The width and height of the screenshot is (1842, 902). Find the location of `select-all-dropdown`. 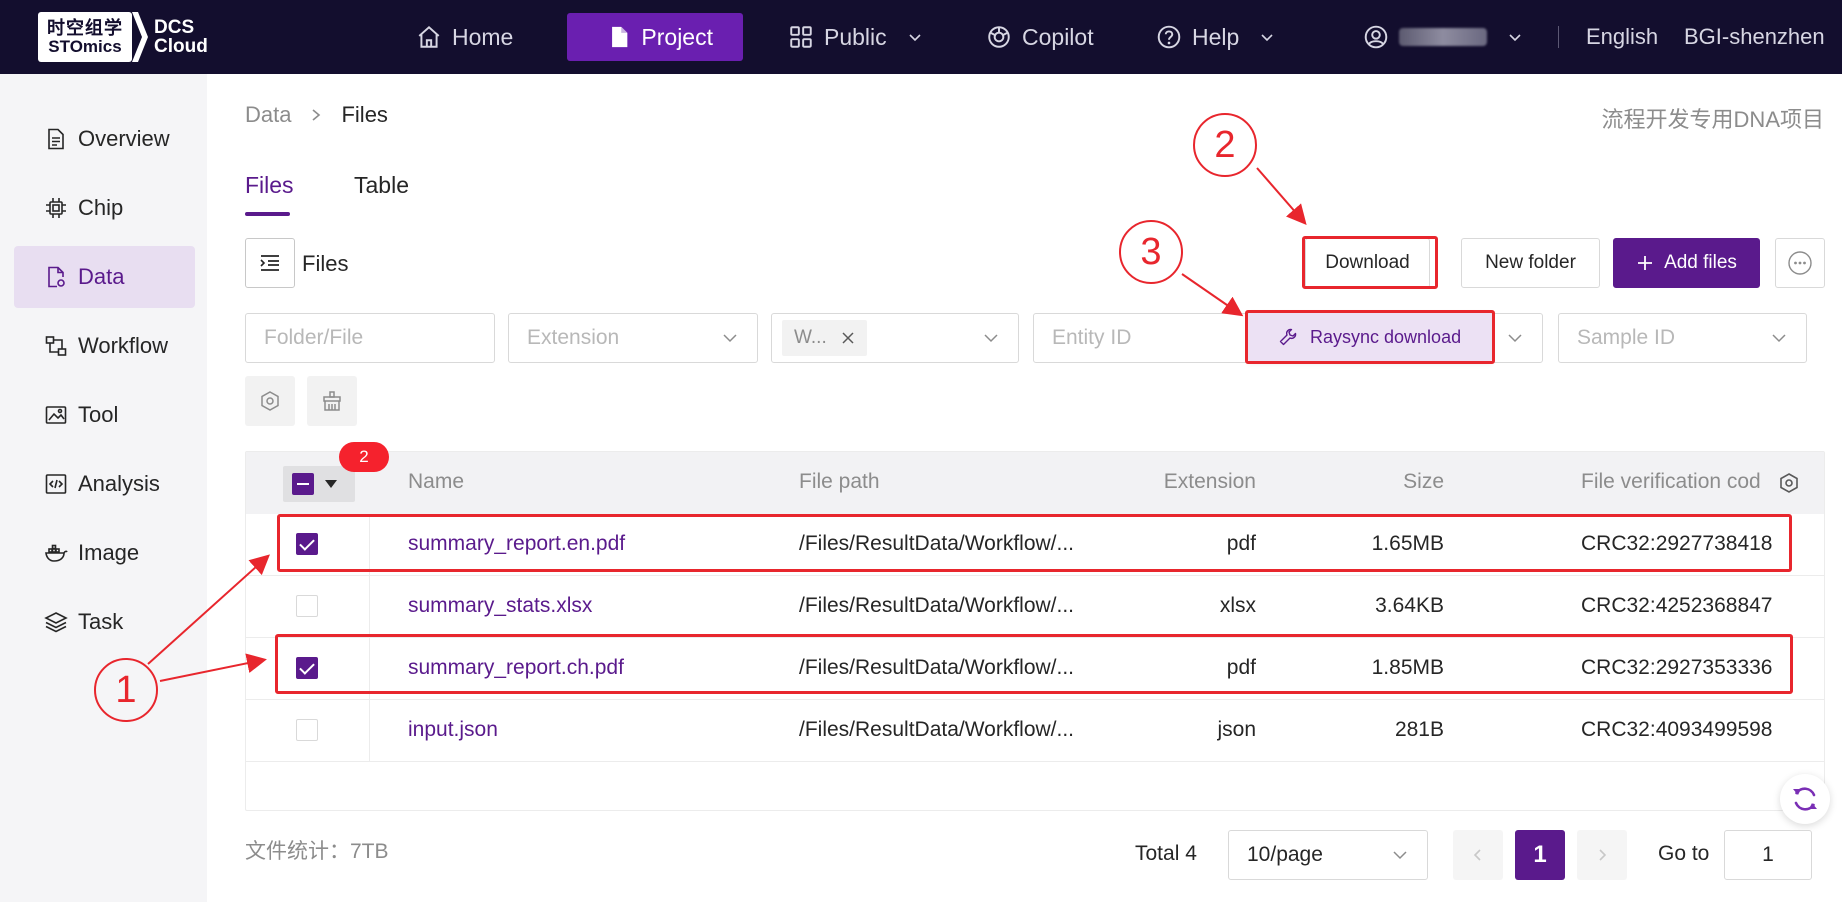

select-all-dropdown is located at coordinates (319, 484).